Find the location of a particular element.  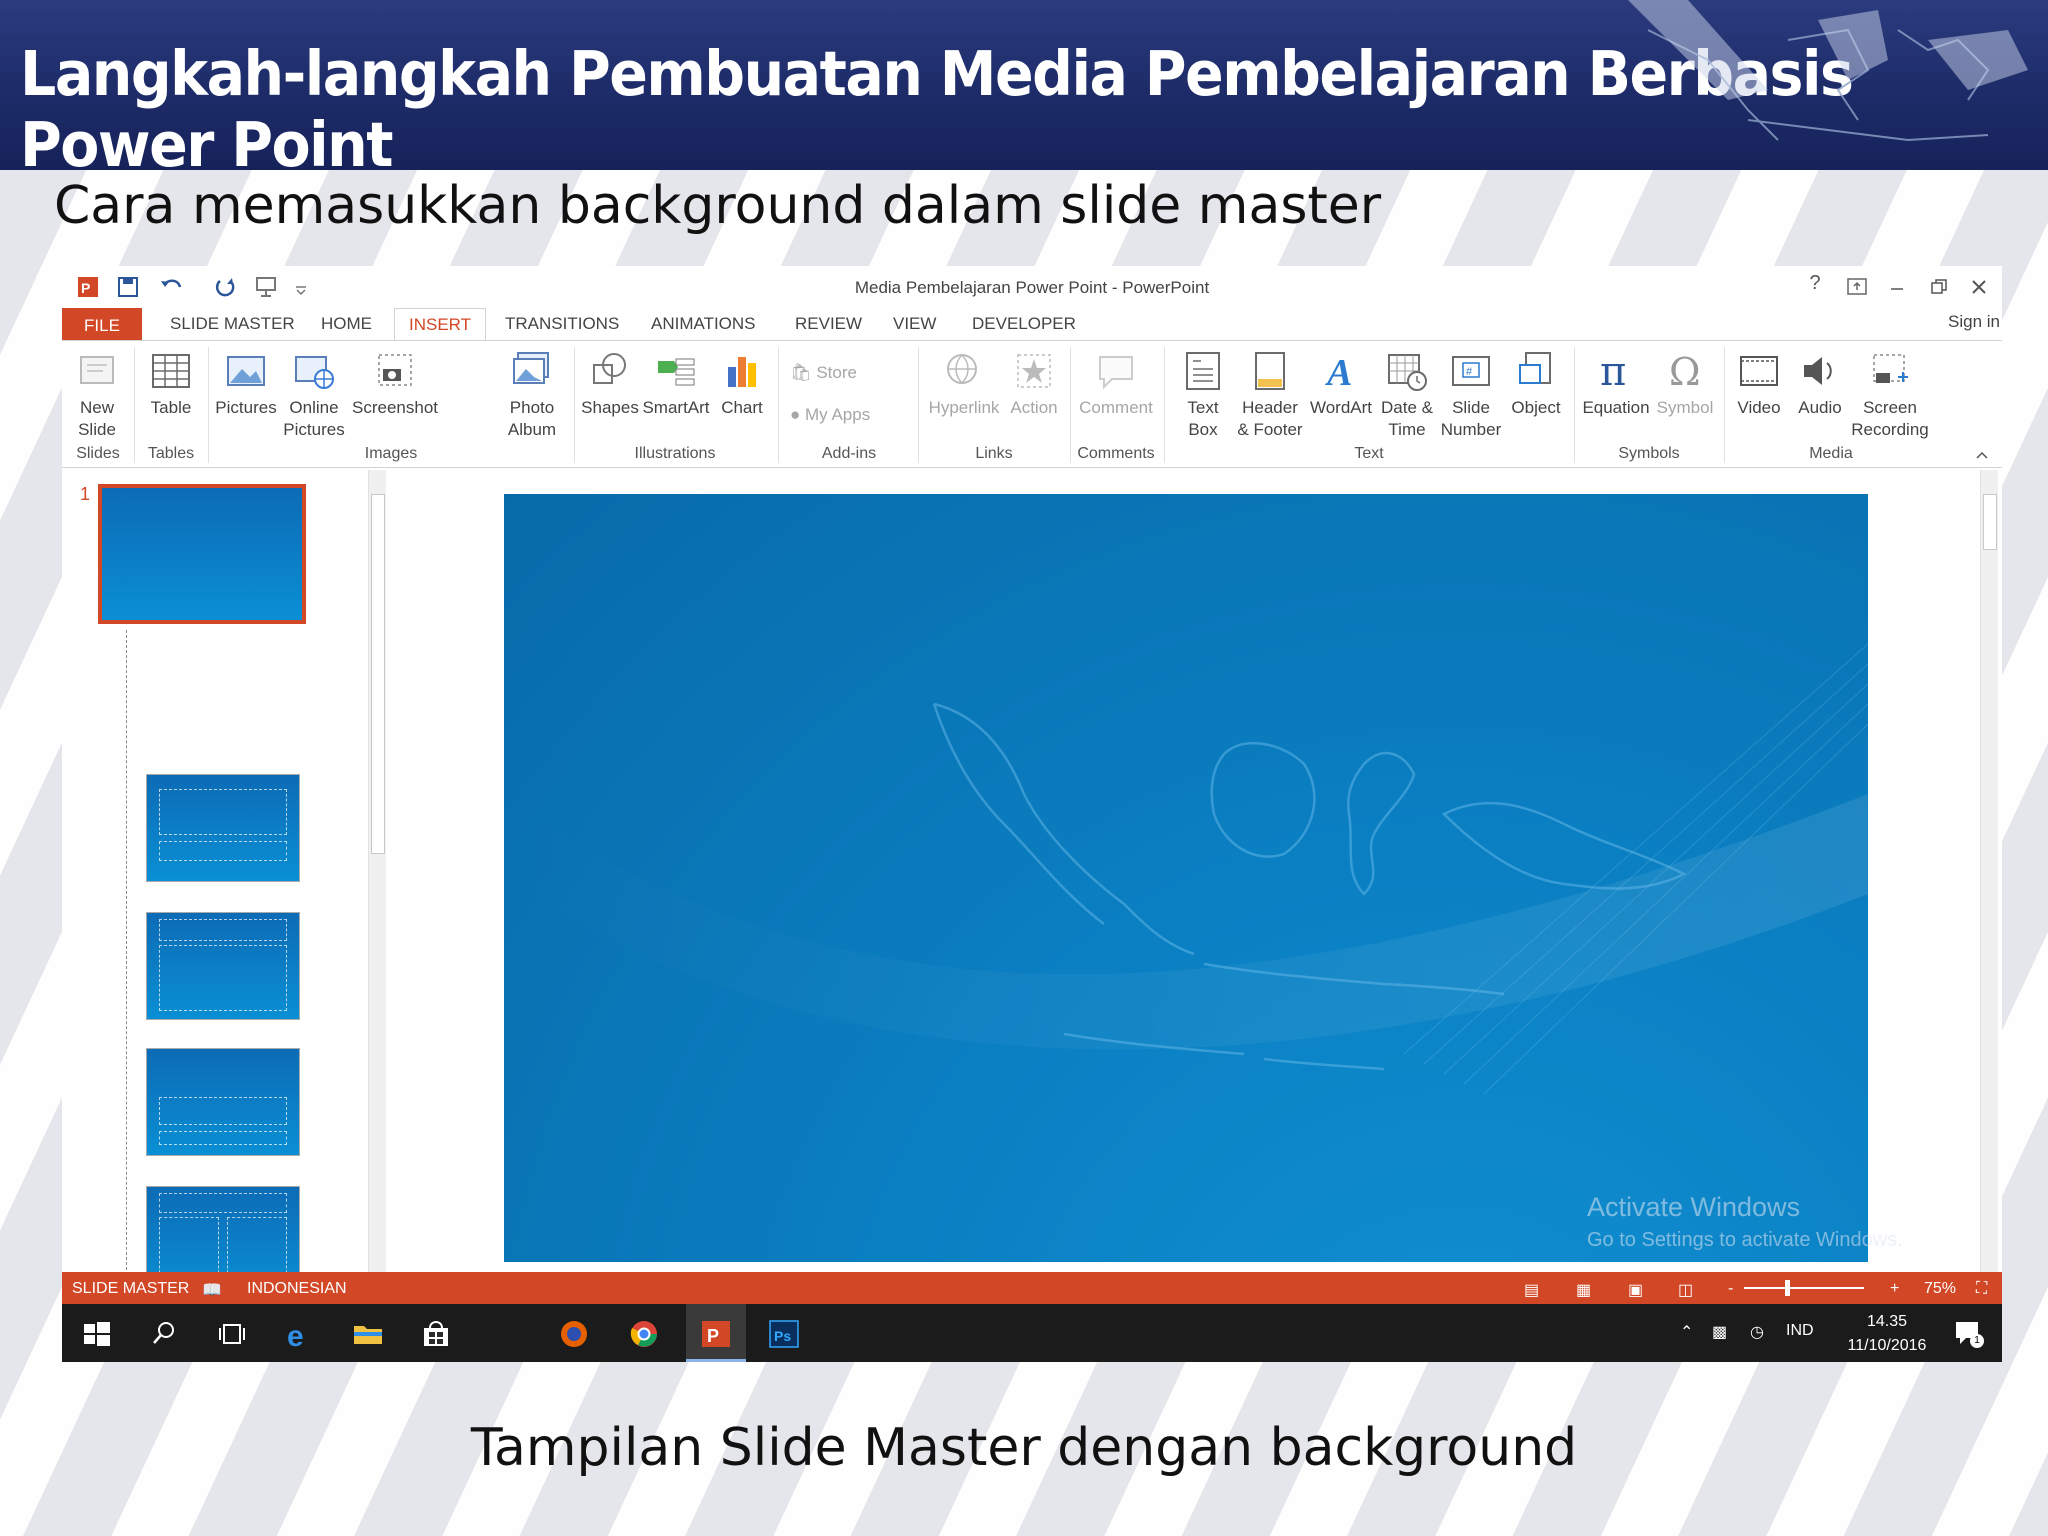

tab-developer: DEVELOPER is located at coordinates (1024, 327).